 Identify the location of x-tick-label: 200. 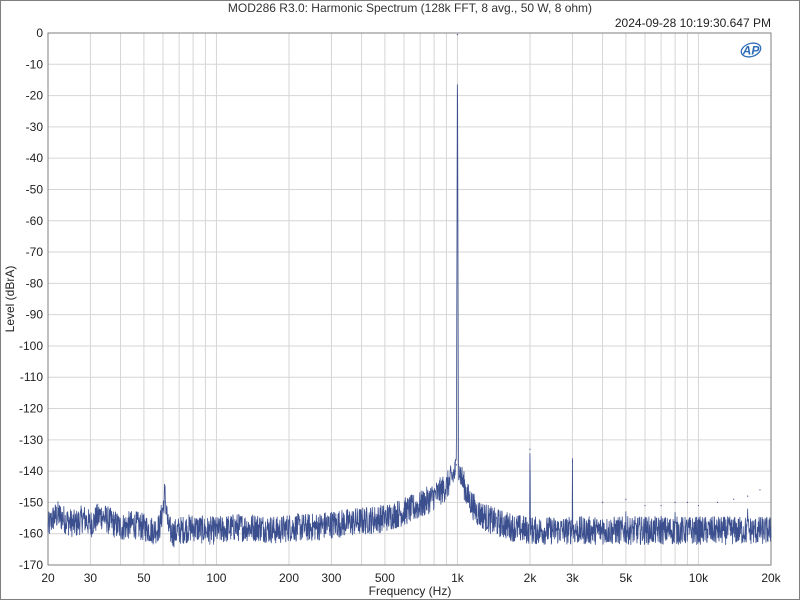
(289, 578).